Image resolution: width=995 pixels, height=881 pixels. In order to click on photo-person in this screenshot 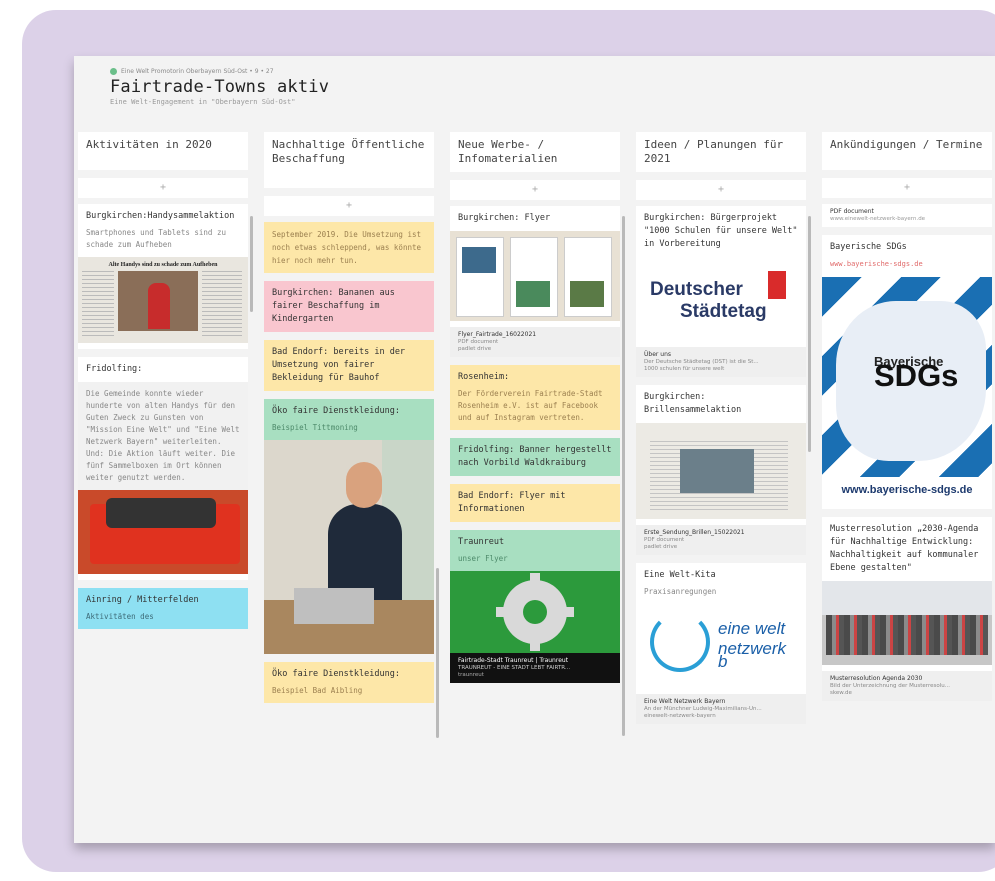, I will do `click(159, 306)`.